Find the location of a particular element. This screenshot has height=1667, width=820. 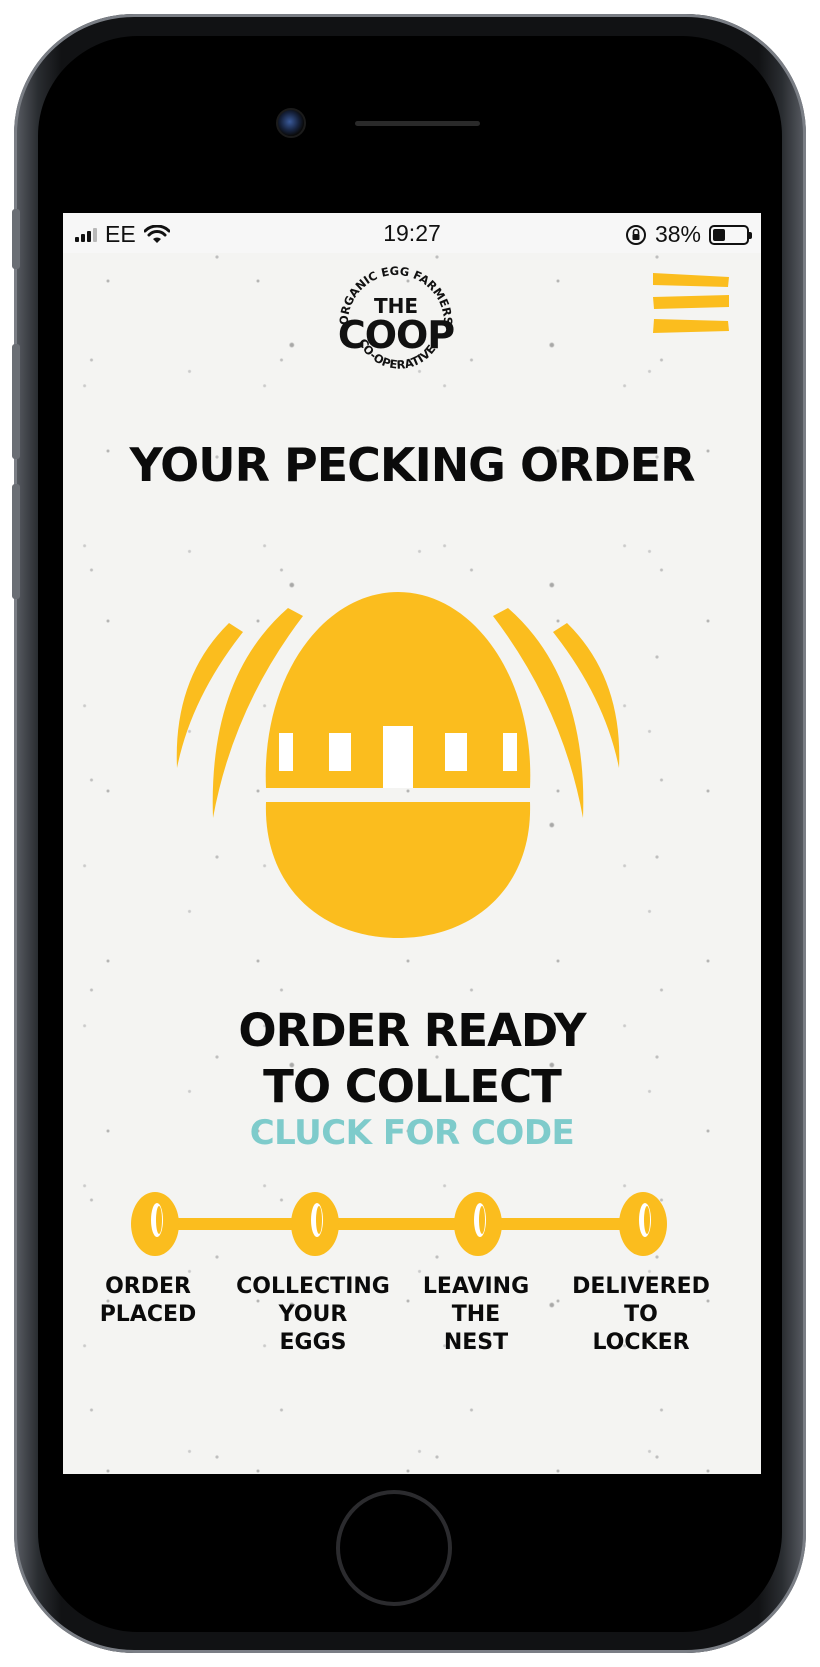

progress-tracker is located at coordinates (399, 1224).